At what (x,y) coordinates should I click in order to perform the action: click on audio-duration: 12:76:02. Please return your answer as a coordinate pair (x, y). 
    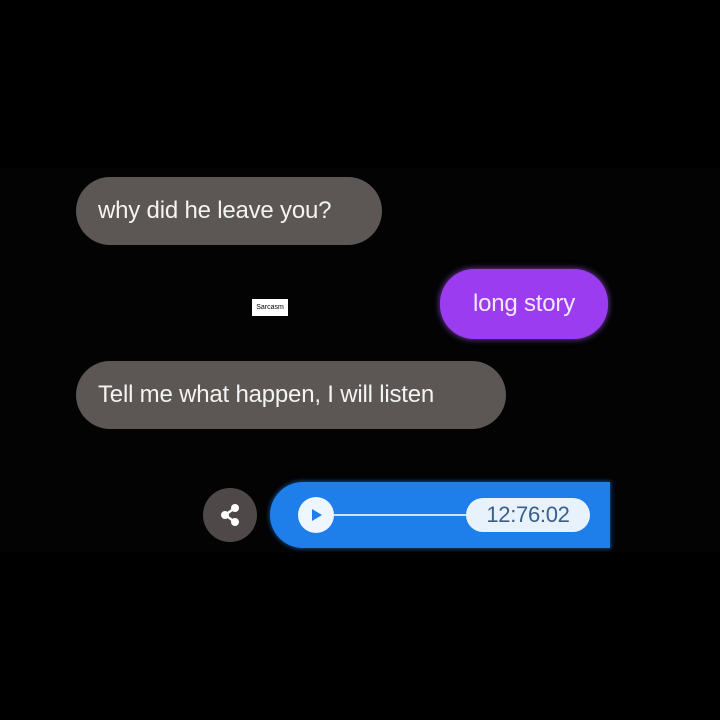
    Looking at the image, I should click on (528, 515).